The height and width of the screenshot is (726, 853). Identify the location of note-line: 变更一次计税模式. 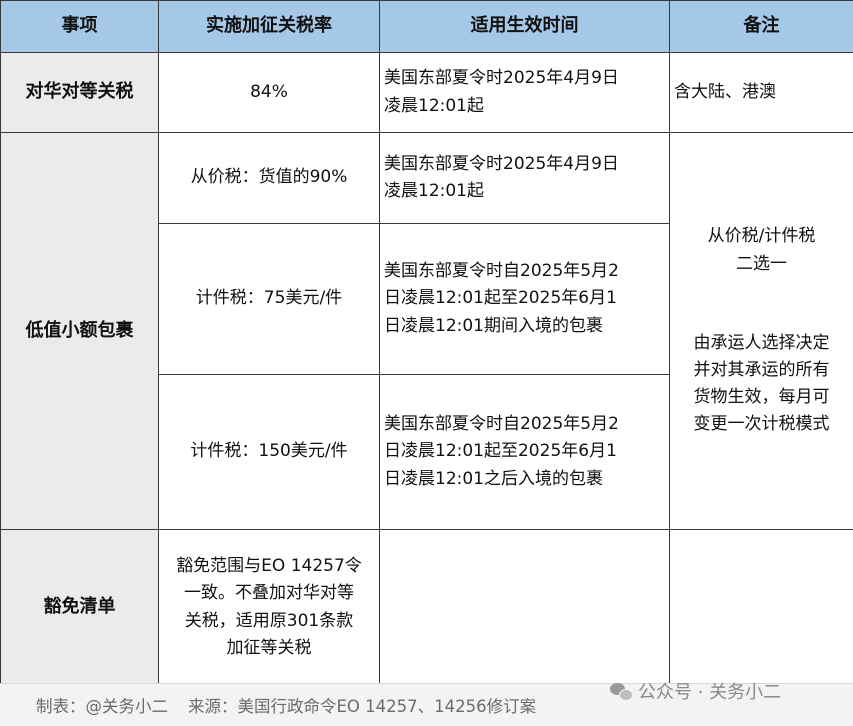
(761, 424).